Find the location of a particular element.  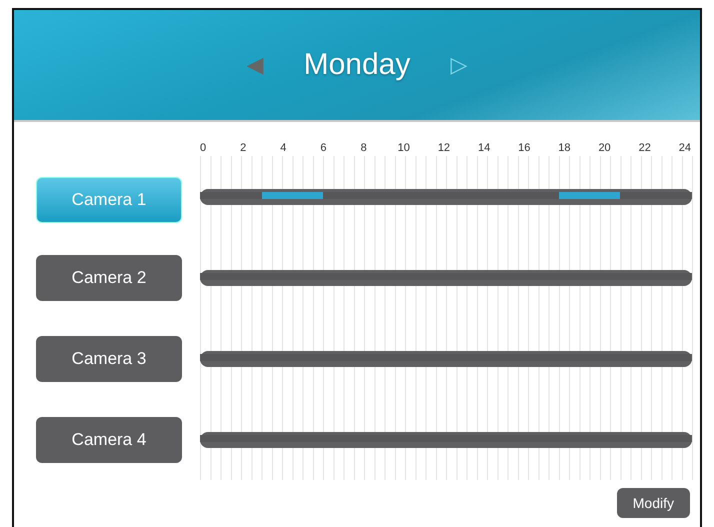

hour-label: 8 is located at coordinates (364, 148).